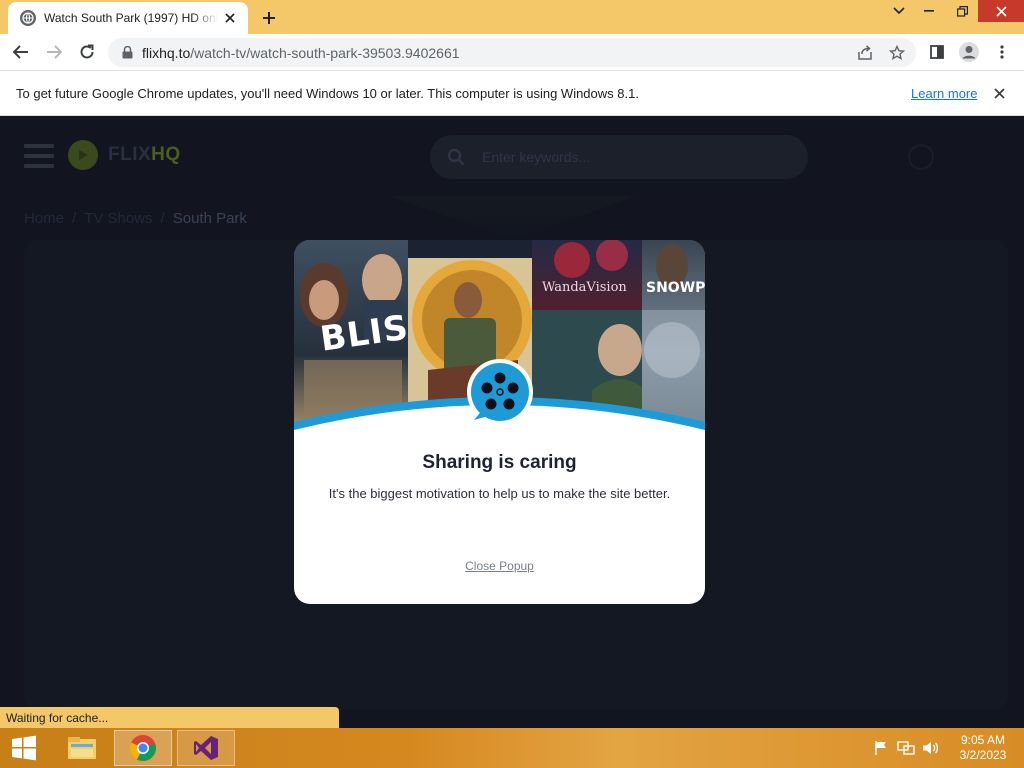 The image size is (1024, 768). I want to click on infobar-close-icon, so click(999, 93).